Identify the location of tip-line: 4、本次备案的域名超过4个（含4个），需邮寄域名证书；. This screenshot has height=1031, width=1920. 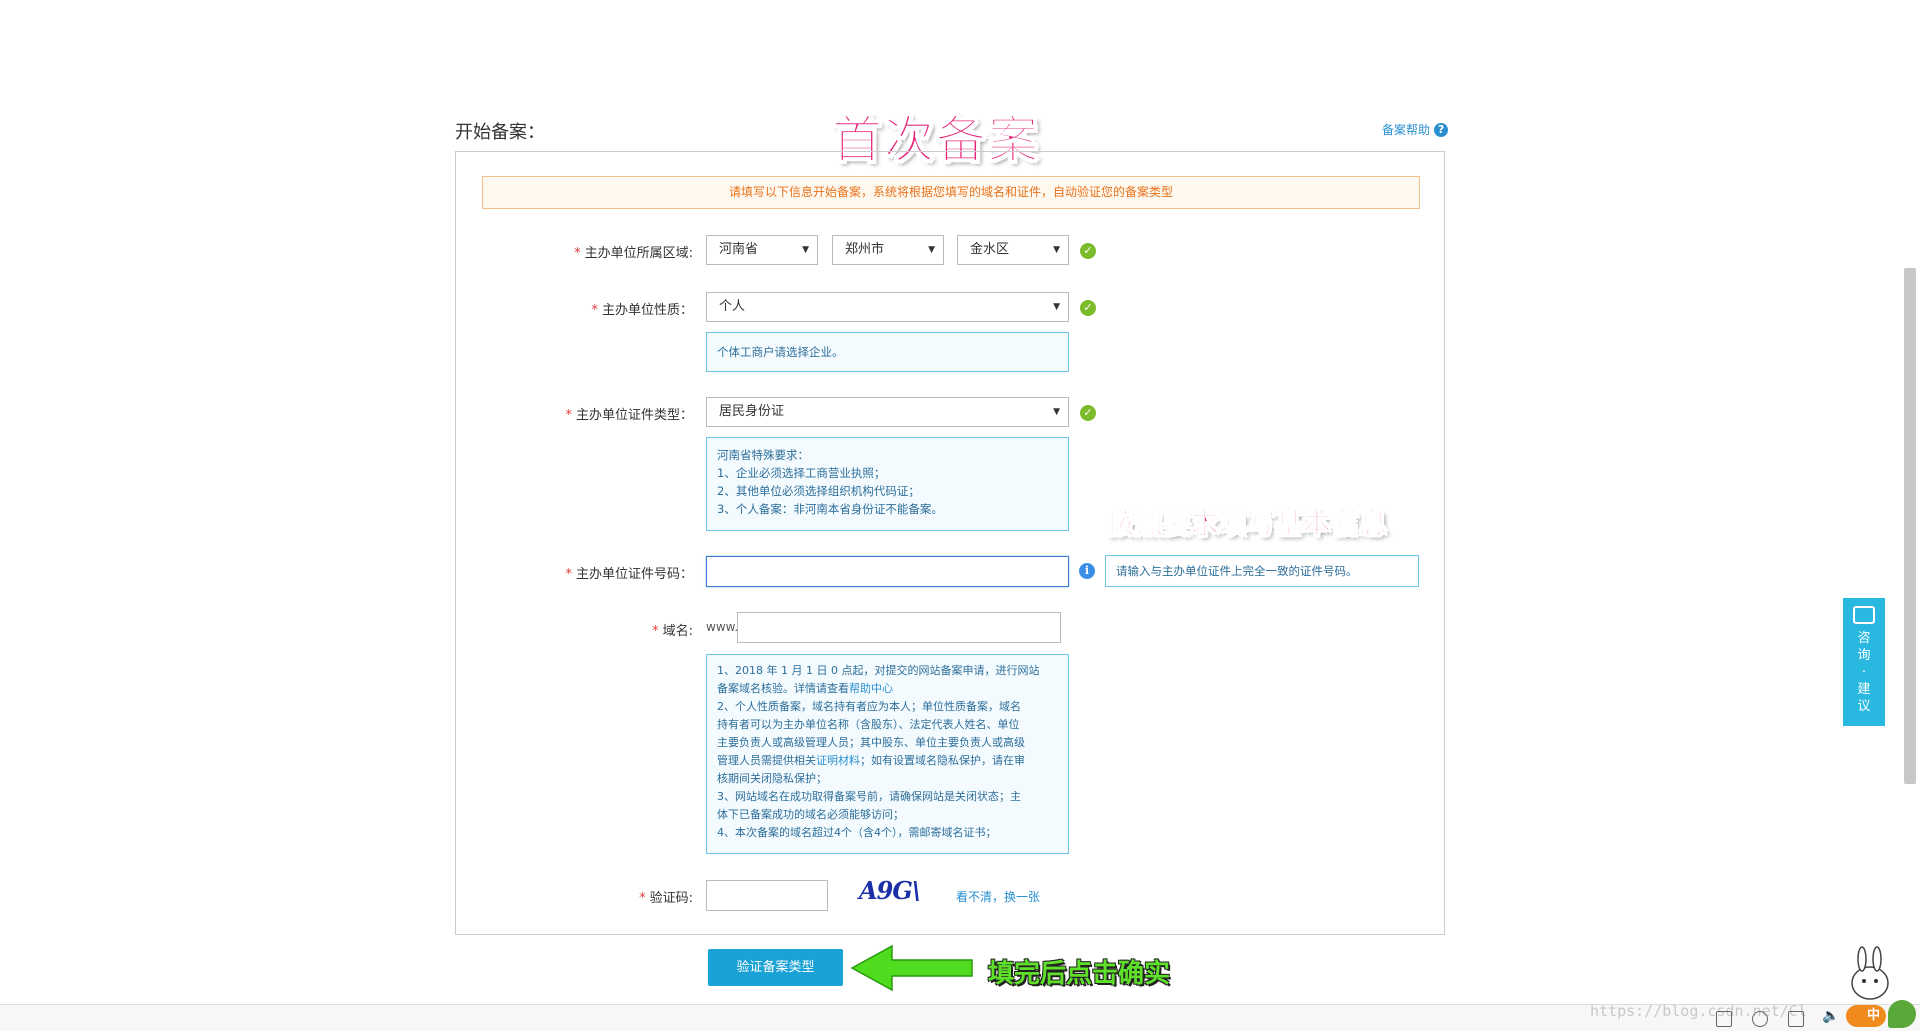
(857, 832).